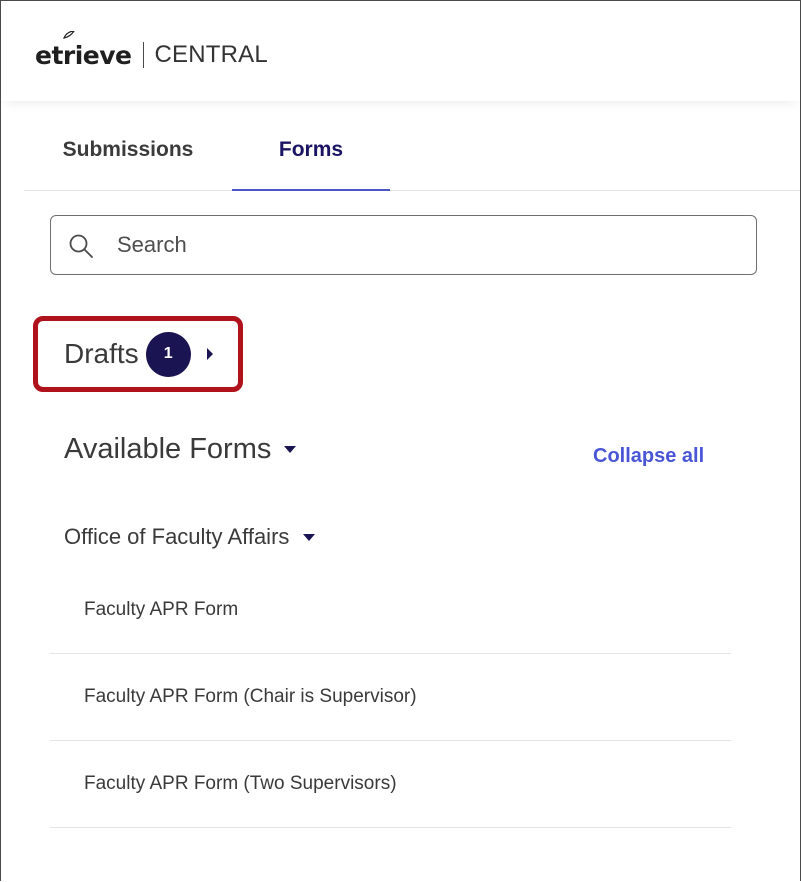 This screenshot has width=801, height=882. What do you see at coordinates (143, 55) in the screenshot?
I see `logo-divider` at bounding box center [143, 55].